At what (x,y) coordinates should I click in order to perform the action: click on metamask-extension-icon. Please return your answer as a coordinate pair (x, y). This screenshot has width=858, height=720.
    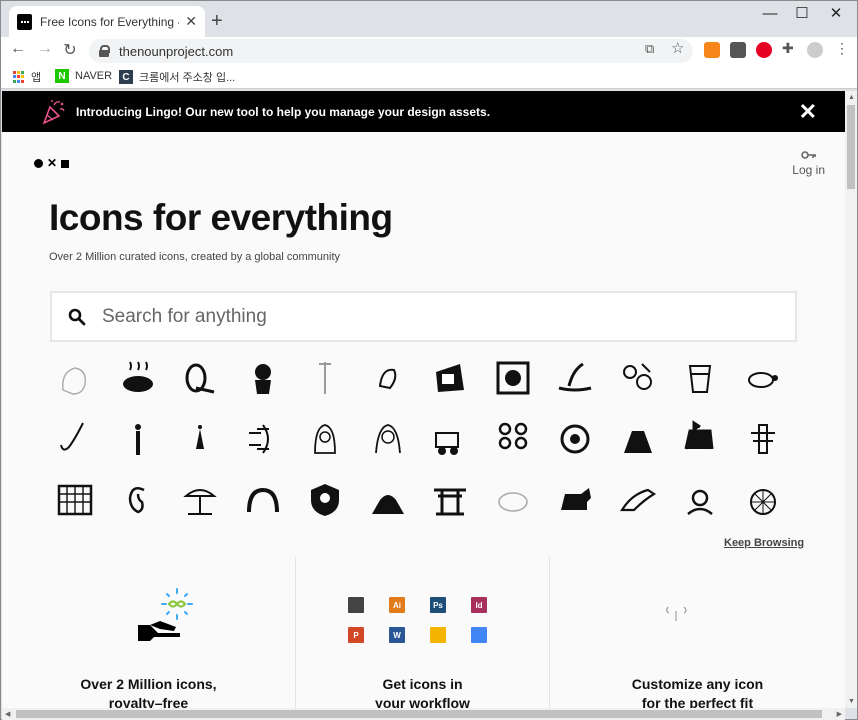
    Looking at the image, I should click on (712, 50).